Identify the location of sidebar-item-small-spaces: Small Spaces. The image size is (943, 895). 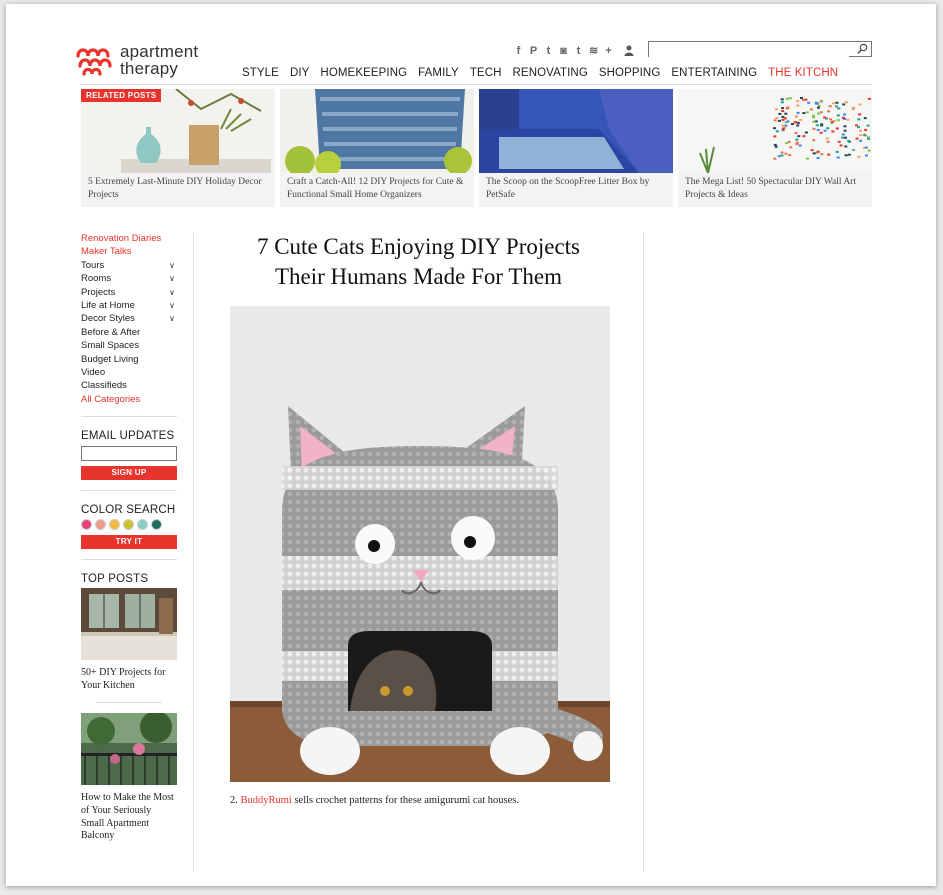
(129, 345).